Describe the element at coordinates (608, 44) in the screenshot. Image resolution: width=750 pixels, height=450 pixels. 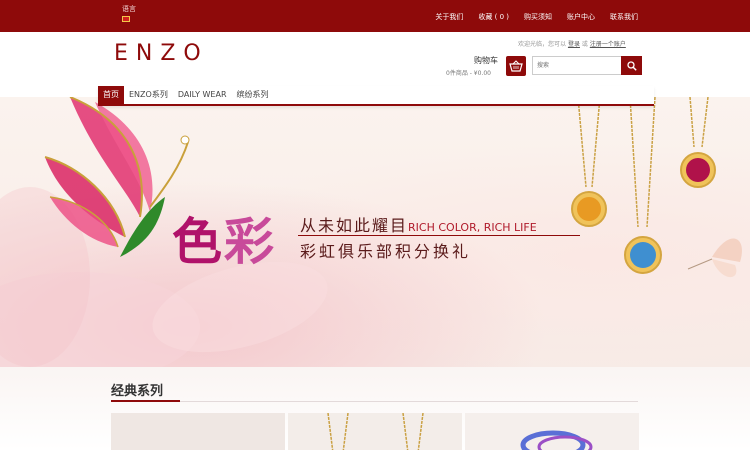
I see `register-link: 注册一个账户` at that location.